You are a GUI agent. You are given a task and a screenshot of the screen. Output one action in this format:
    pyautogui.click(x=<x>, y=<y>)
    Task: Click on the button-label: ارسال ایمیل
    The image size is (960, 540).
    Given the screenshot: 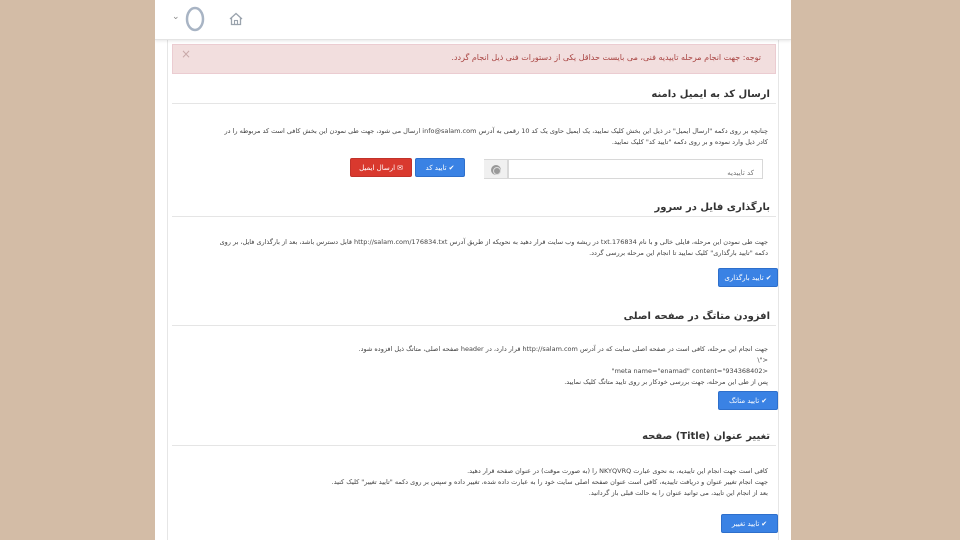 What is the action you would take?
    pyautogui.click(x=377, y=168)
    